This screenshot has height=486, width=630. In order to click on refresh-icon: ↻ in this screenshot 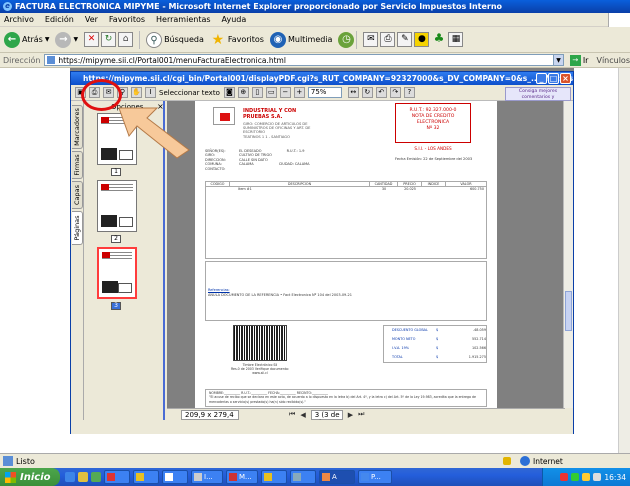, I will do `click(109, 39)`.